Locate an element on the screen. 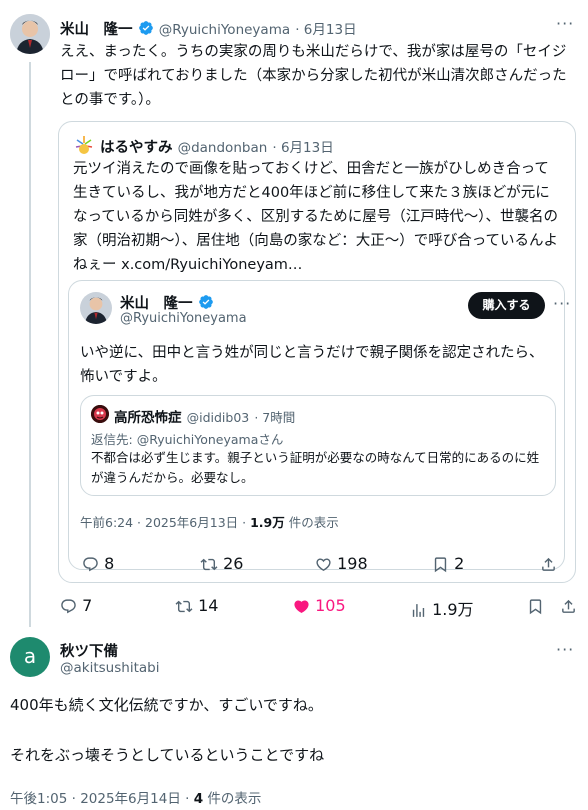 Image resolution: width=588 pixels, height=810 pixels. repost-button: 26 is located at coordinates (221, 563).